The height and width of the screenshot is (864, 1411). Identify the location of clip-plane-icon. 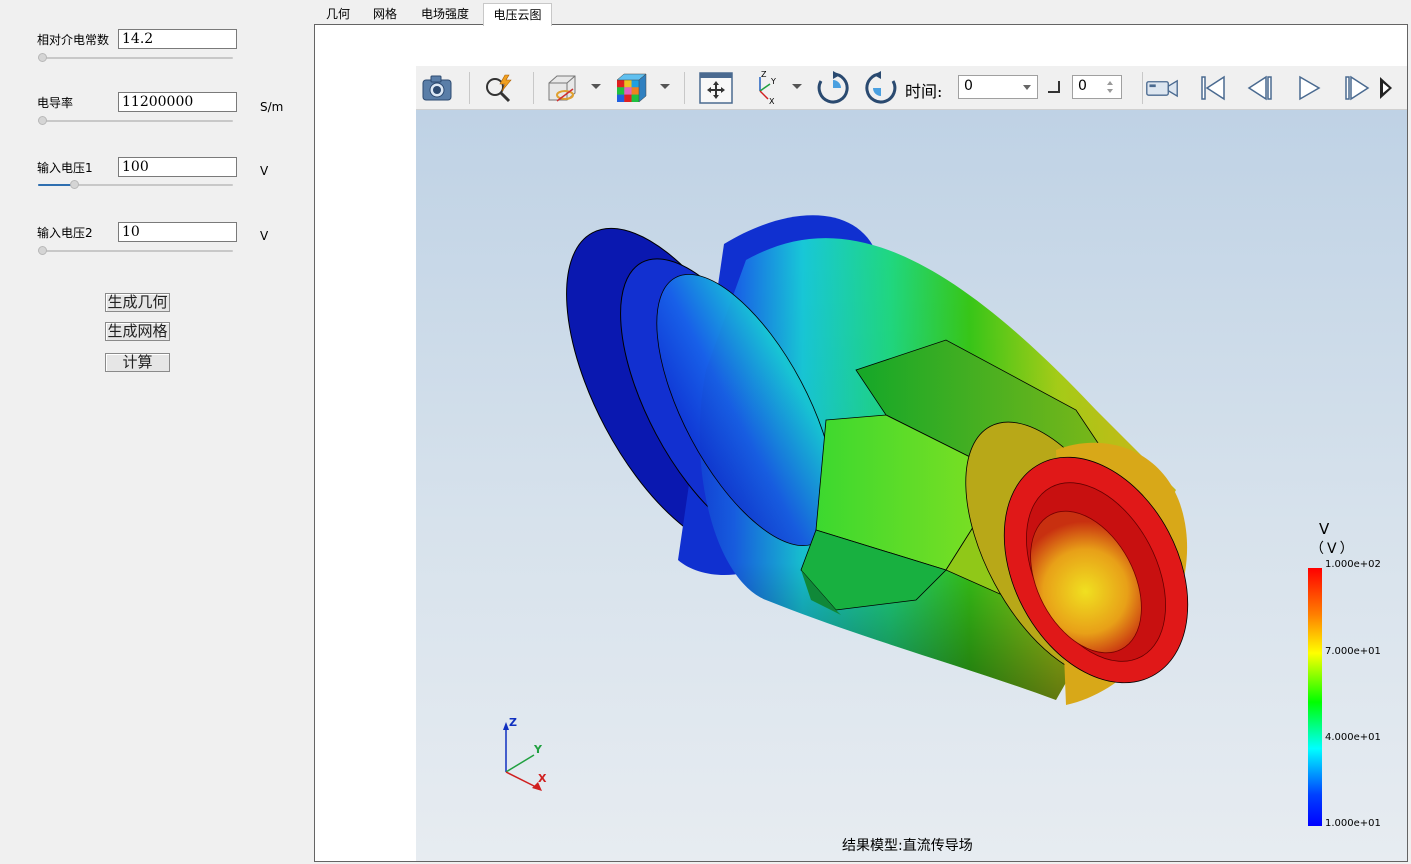
(562, 88).